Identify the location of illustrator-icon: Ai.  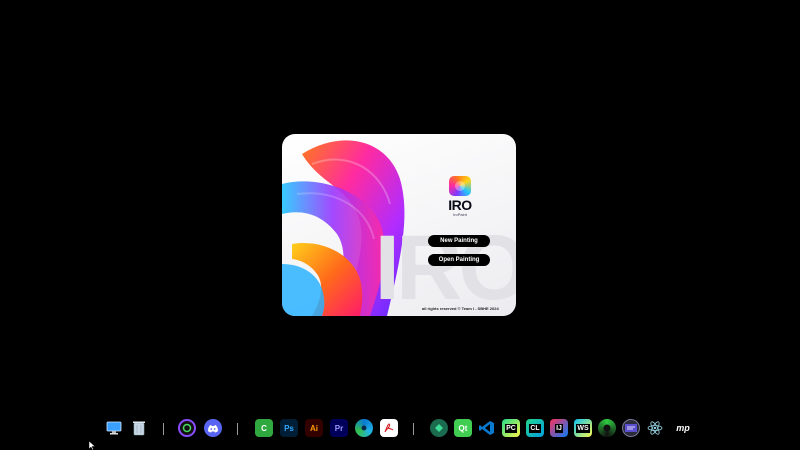
(314, 428).